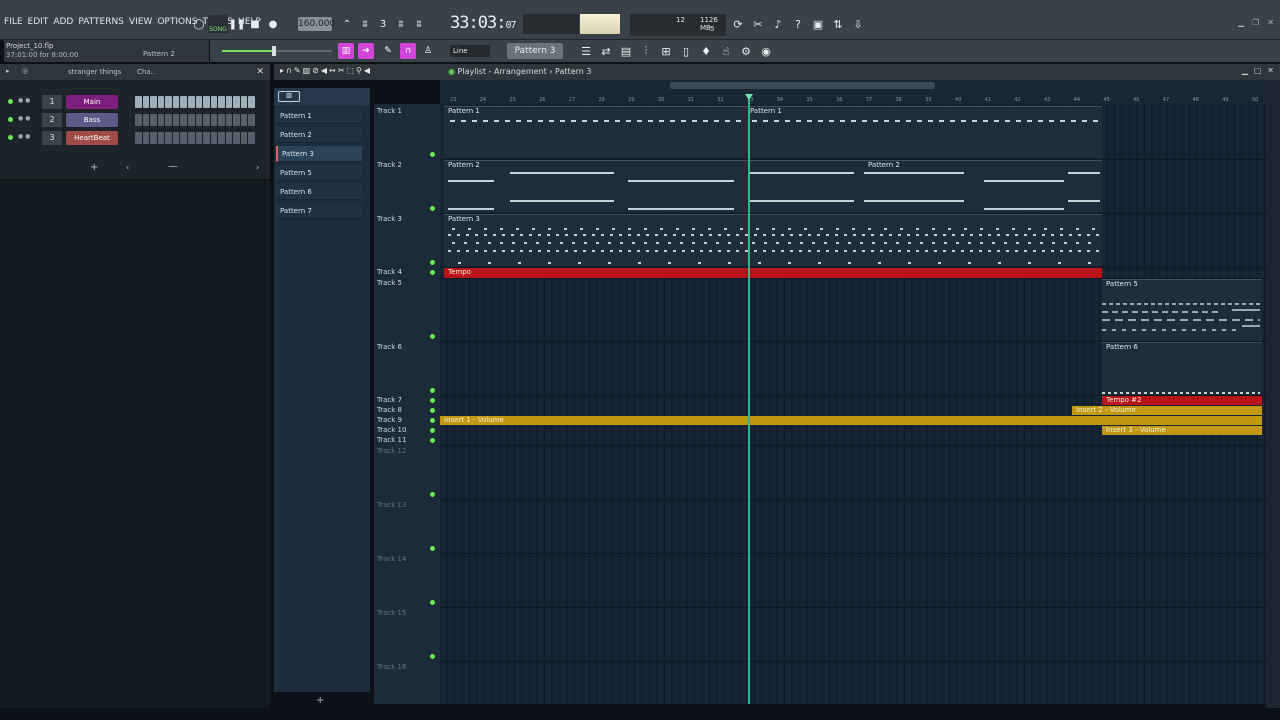 This screenshot has height=720, width=1280. Describe the element at coordinates (52, 102) in the screenshot. I see `channel-number: 1` at that location.